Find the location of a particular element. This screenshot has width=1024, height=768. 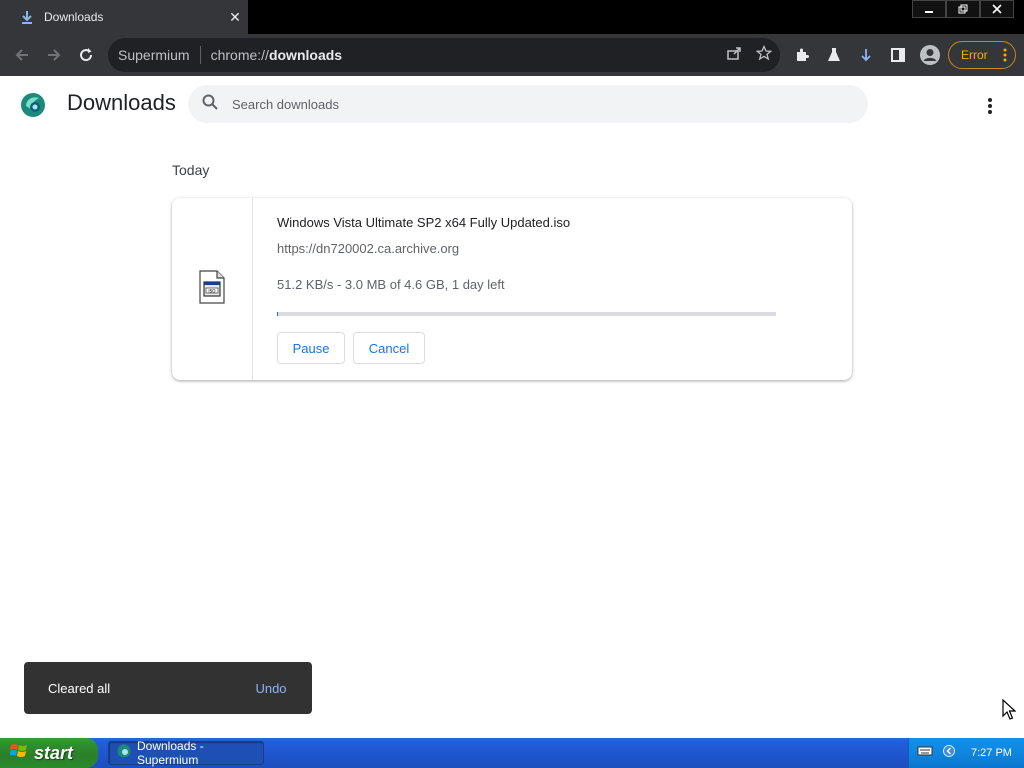

taskbar-item-label: Downloads - Supermium is located at coordinates (170, 753).